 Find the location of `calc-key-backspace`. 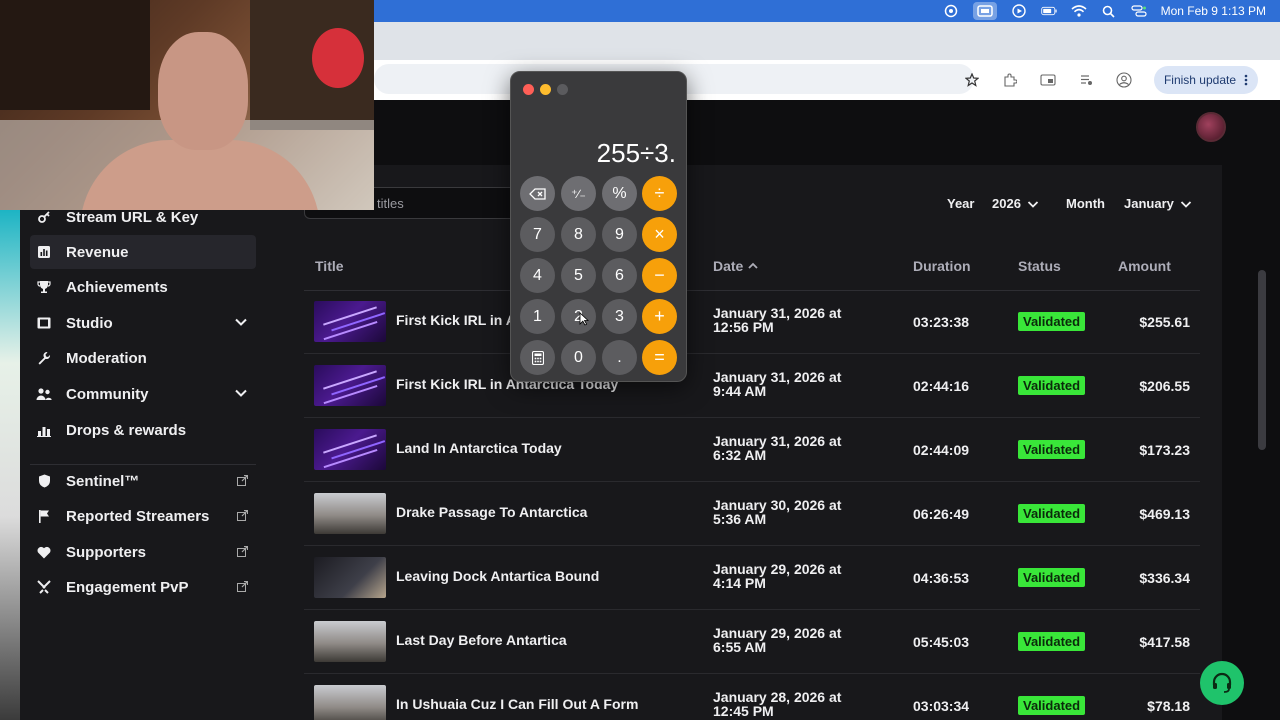

calc-key-backspace is located at coordinates (537, 193).